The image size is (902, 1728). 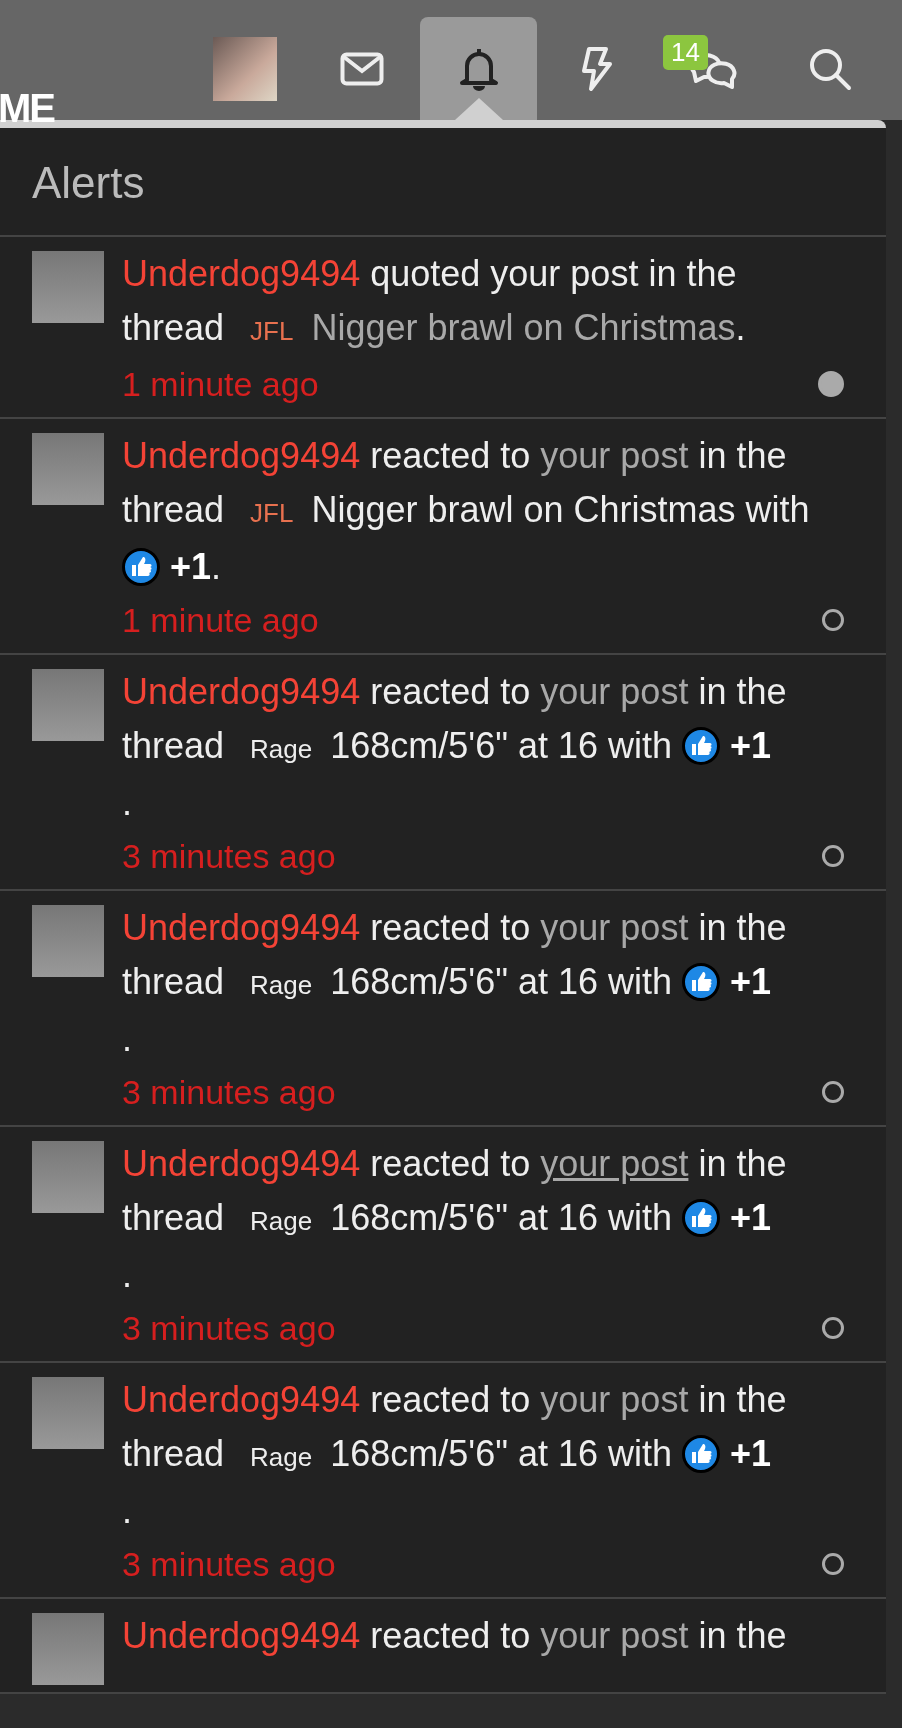 What do you see at coordinates (244, 68) in the screenshot?
I see `avatar-photo-placeholder` at bounding box center [244, 68].